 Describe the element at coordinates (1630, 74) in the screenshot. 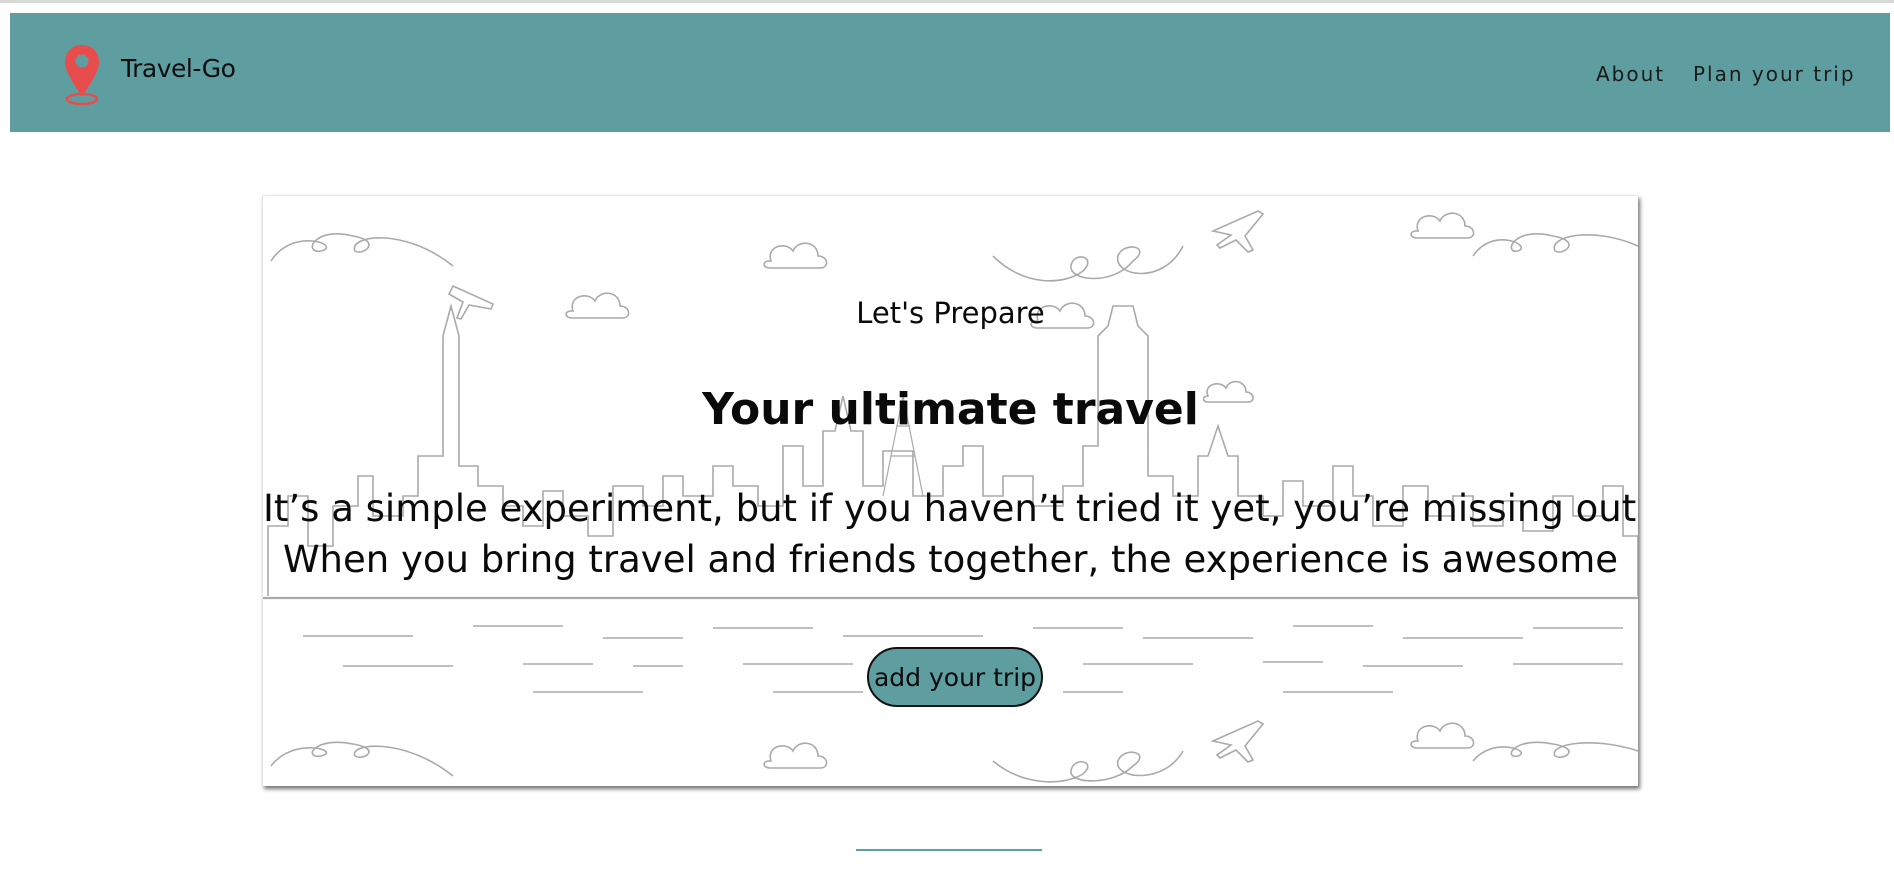

I see `nav-about-link: About` at that location.